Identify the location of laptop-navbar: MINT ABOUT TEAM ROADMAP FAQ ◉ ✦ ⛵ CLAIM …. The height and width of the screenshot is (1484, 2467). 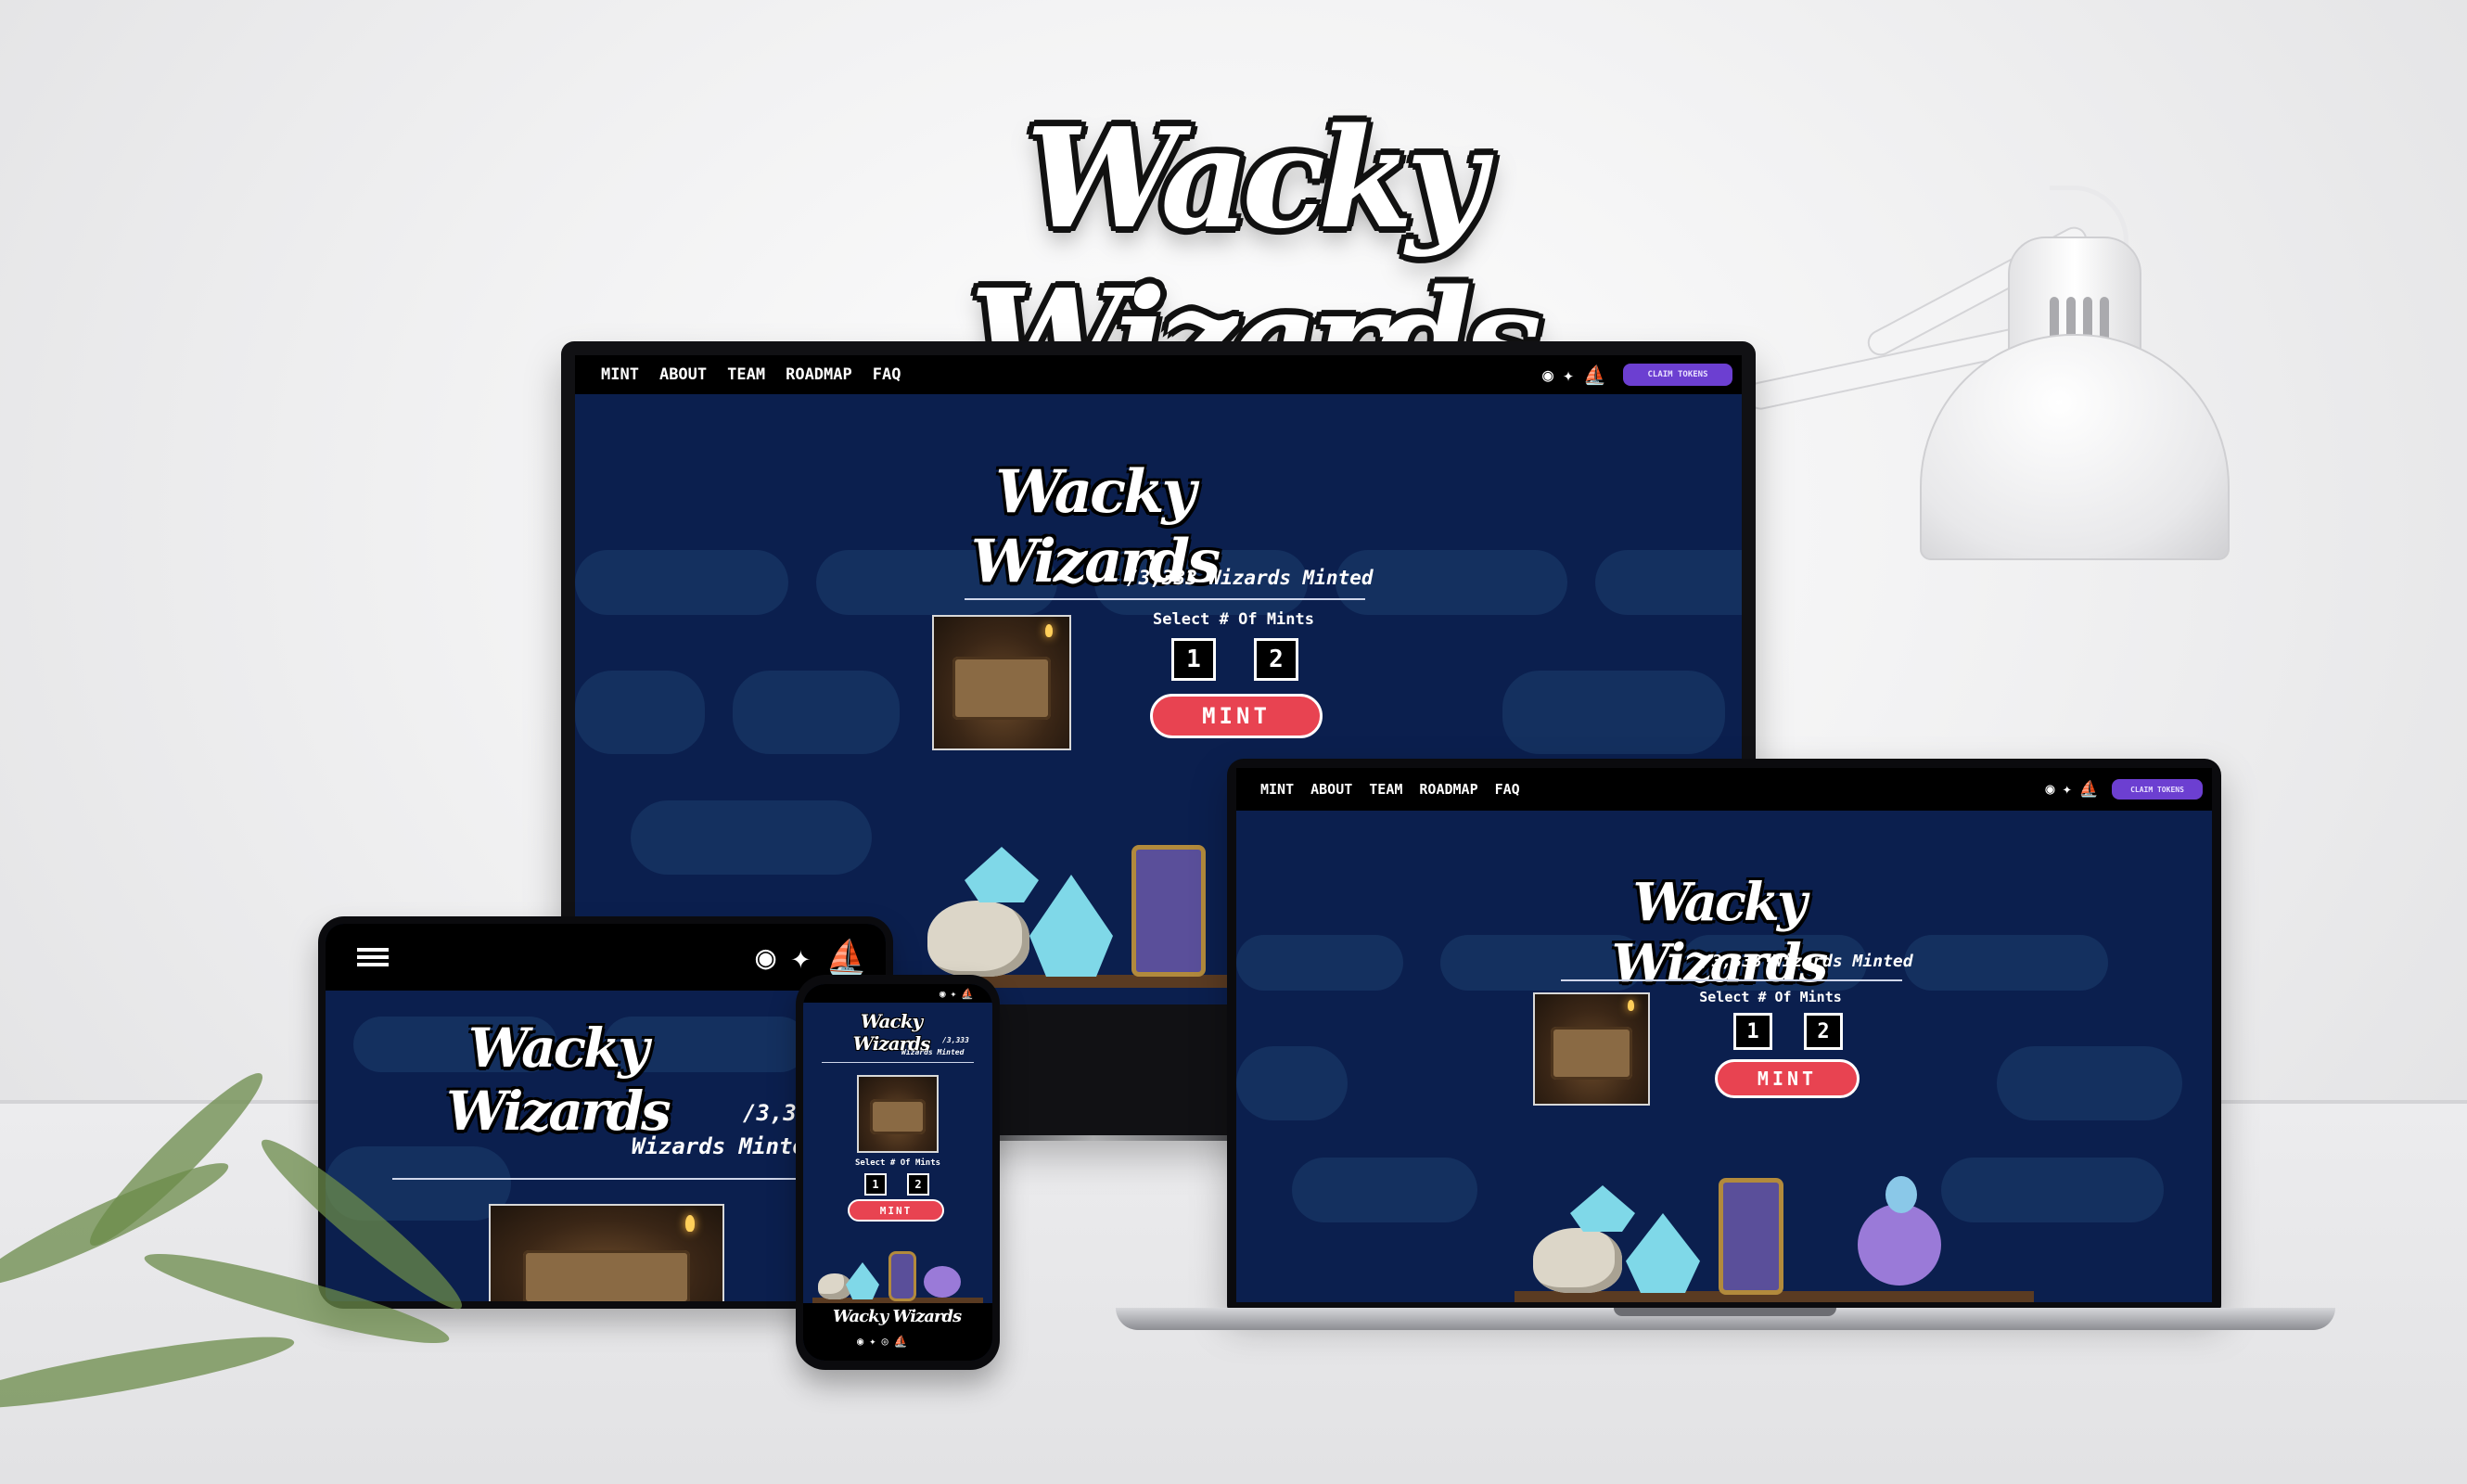
(1724, 789).